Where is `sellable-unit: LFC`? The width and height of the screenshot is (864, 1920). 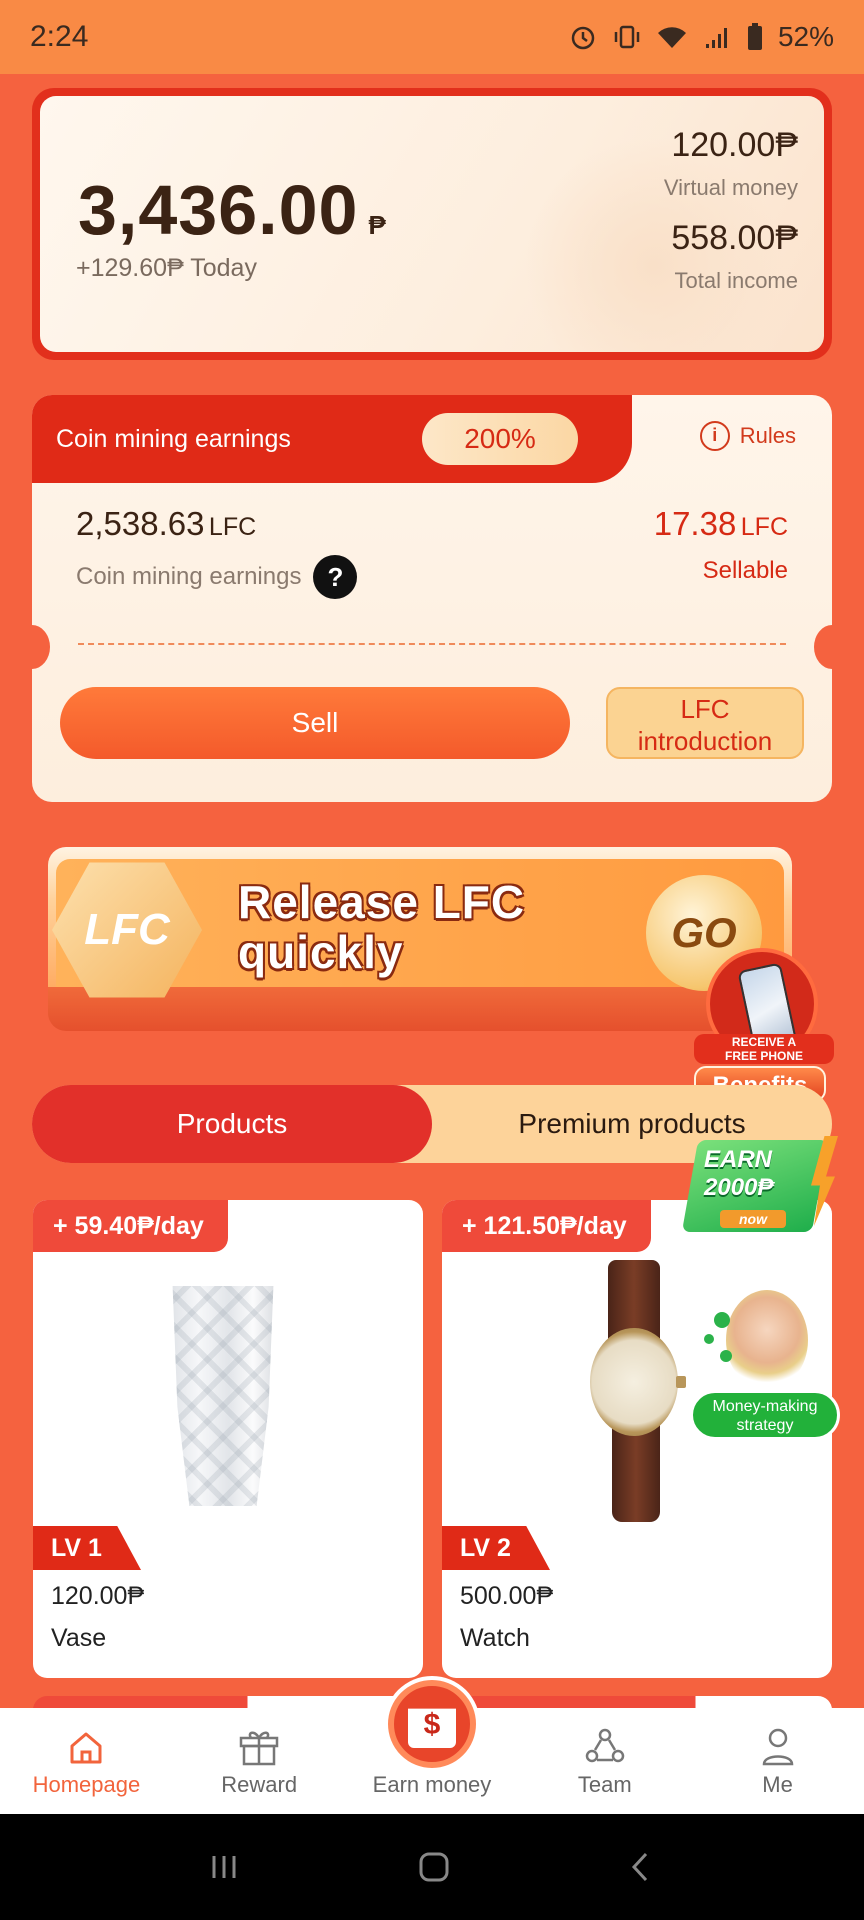 sellable-unit: LFC is located at coordinates (764, 527).